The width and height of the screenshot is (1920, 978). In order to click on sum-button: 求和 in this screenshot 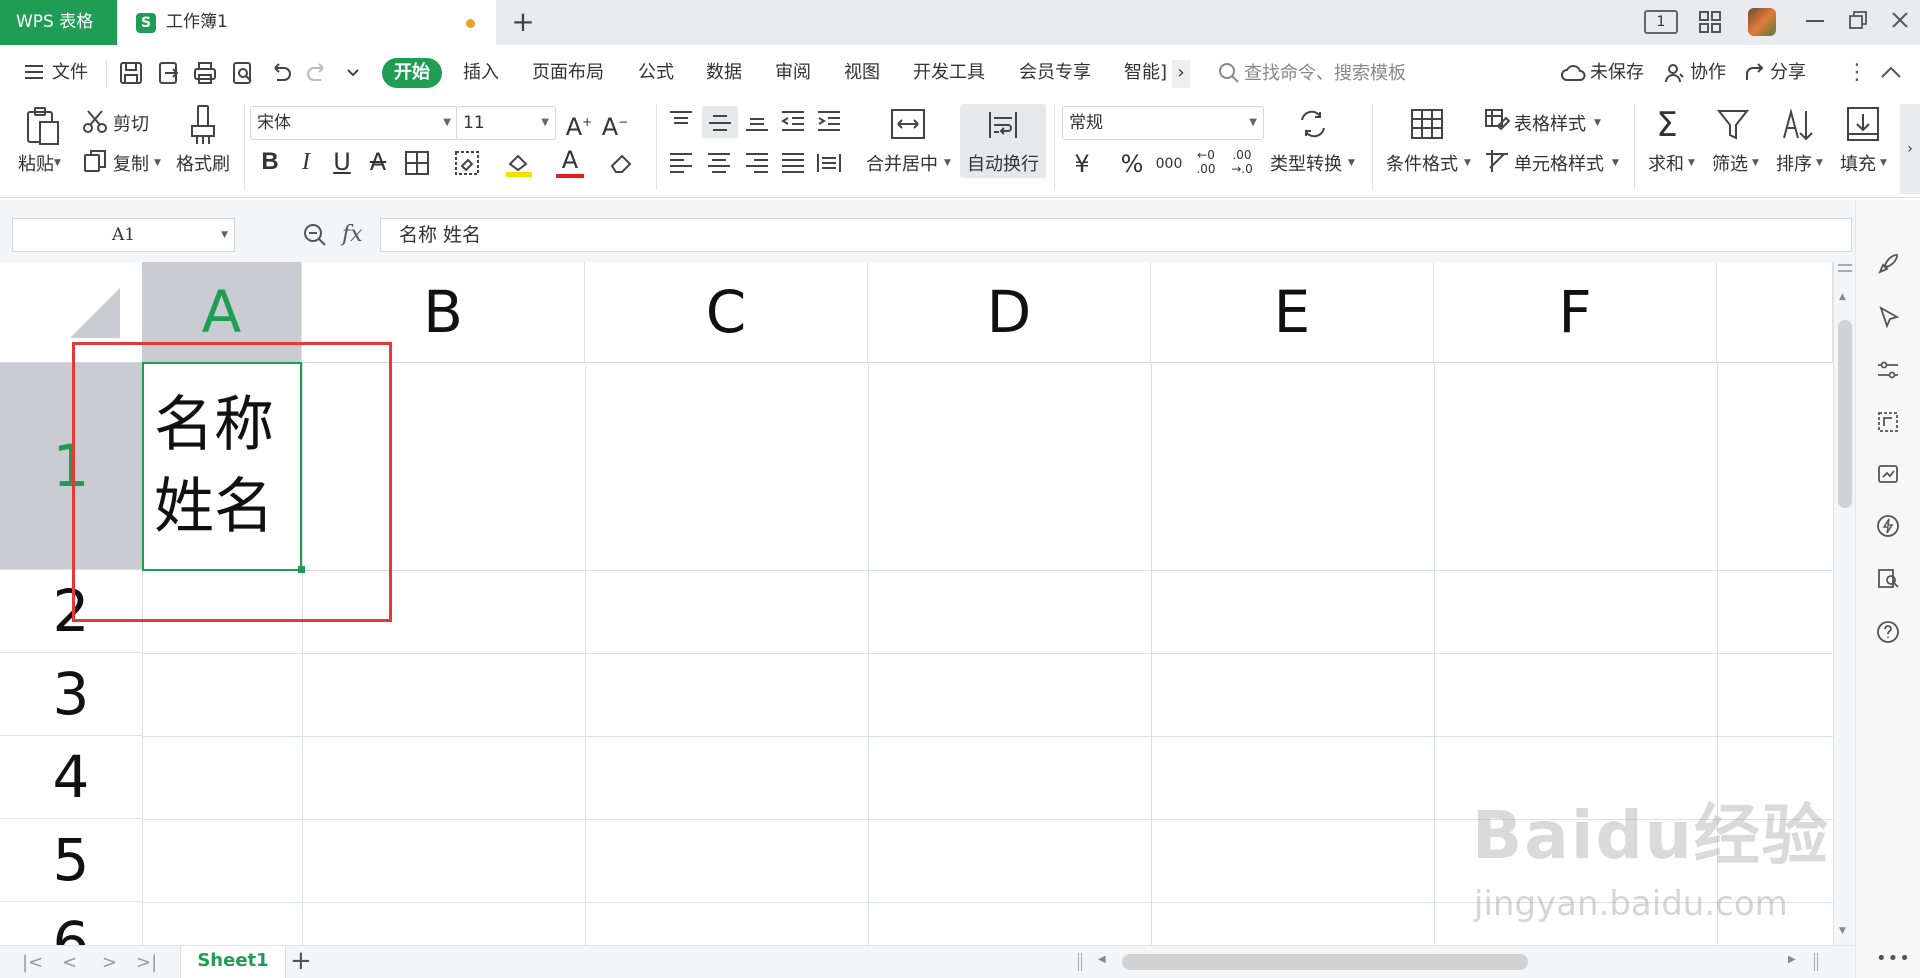, I will do `click(1666, 163)`.